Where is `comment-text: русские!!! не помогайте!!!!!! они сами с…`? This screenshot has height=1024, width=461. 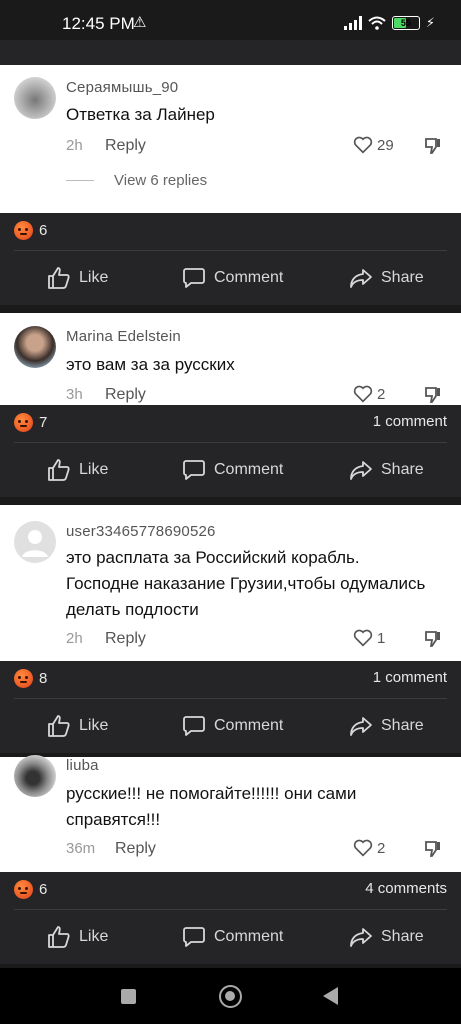 comment-text: русские!!! не помогайте!!!!!! они сами с… is located at coordinates (211, 806).